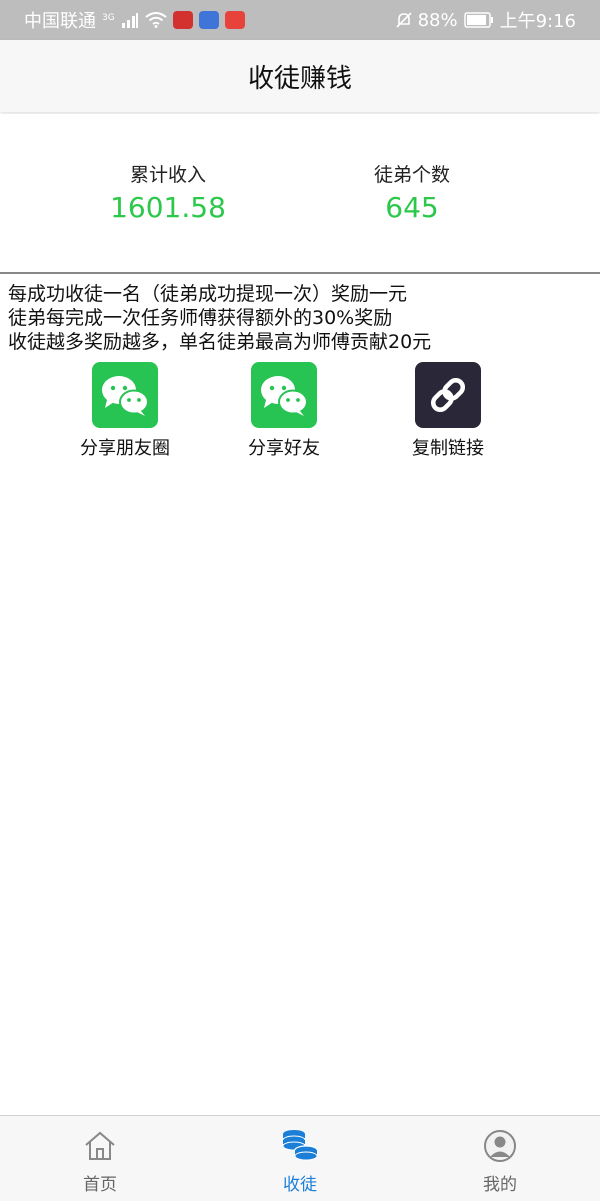 The width and height of the screenshot is (600, 1201). Describe the element at coordinates (234, 20) in the screenshot. I see `app-icon-huawei` at that location.